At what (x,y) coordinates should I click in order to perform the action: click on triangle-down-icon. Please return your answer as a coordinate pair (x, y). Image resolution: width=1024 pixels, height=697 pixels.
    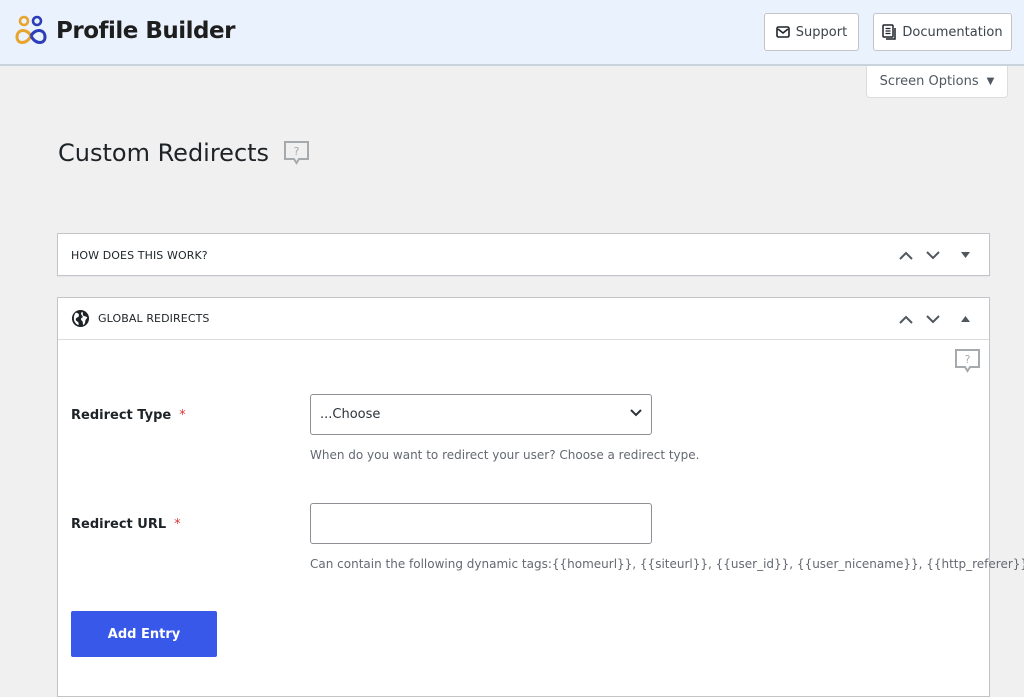
    Looking at the image, I should click on (965, 255).